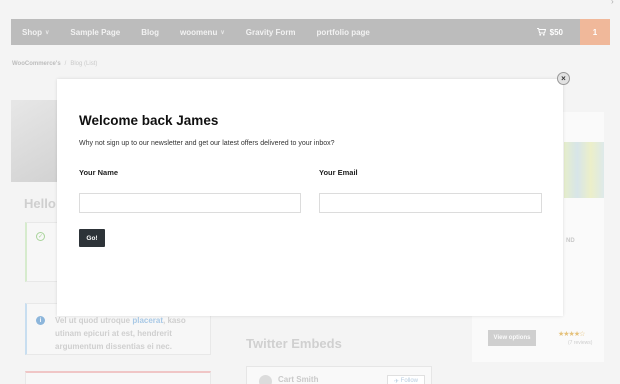  What do you see at coordinates (84, 64) in the screenshot?
I see `breadcrumb-item: Blog (List)` at bounding box center [84, 64].